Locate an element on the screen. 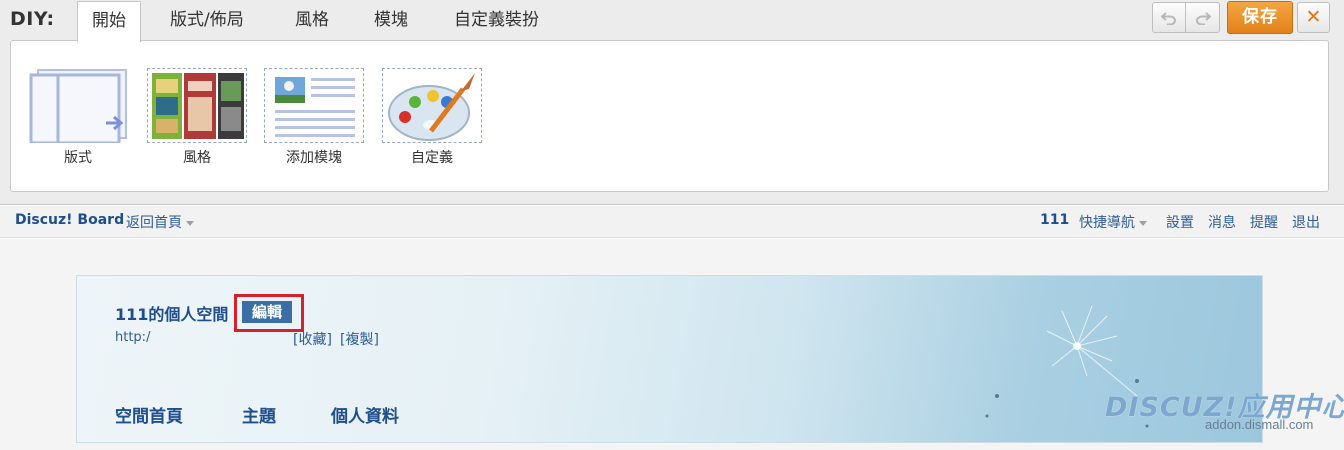 This screenshot has height=450, width=1344. logout-link: 退出 is located at coordinates (1306, 222).